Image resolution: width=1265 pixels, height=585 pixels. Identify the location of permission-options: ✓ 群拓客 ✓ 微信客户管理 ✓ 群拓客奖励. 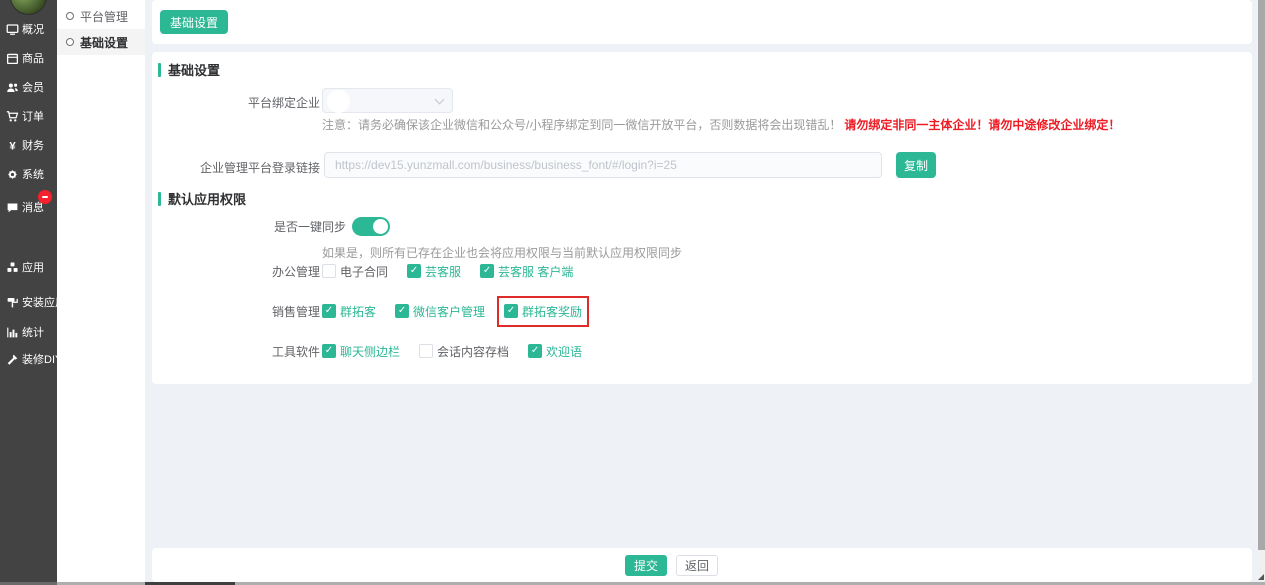
(456, 311).